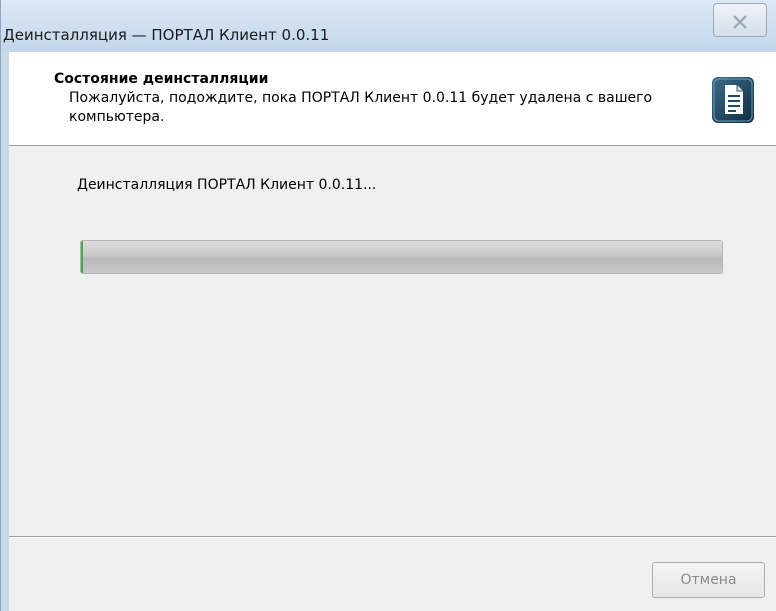  I want to click on close-button, so click(740, 20).